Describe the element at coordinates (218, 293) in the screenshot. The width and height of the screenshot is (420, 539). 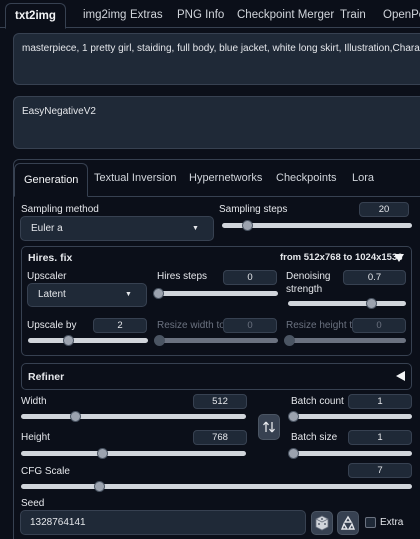
I see `hires-steps-slider` at that location.